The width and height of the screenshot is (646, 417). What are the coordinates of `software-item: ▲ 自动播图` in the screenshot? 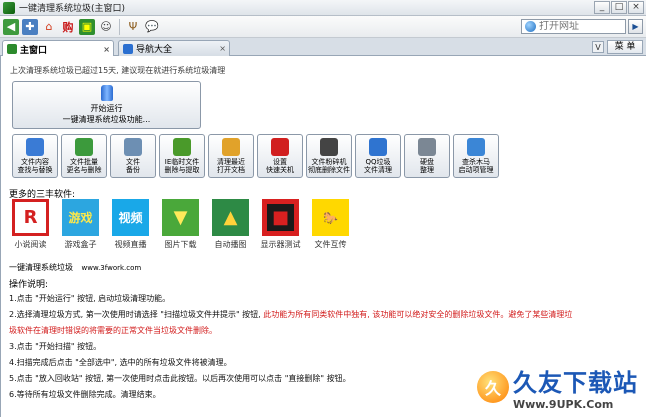 It's located at (230, 224).